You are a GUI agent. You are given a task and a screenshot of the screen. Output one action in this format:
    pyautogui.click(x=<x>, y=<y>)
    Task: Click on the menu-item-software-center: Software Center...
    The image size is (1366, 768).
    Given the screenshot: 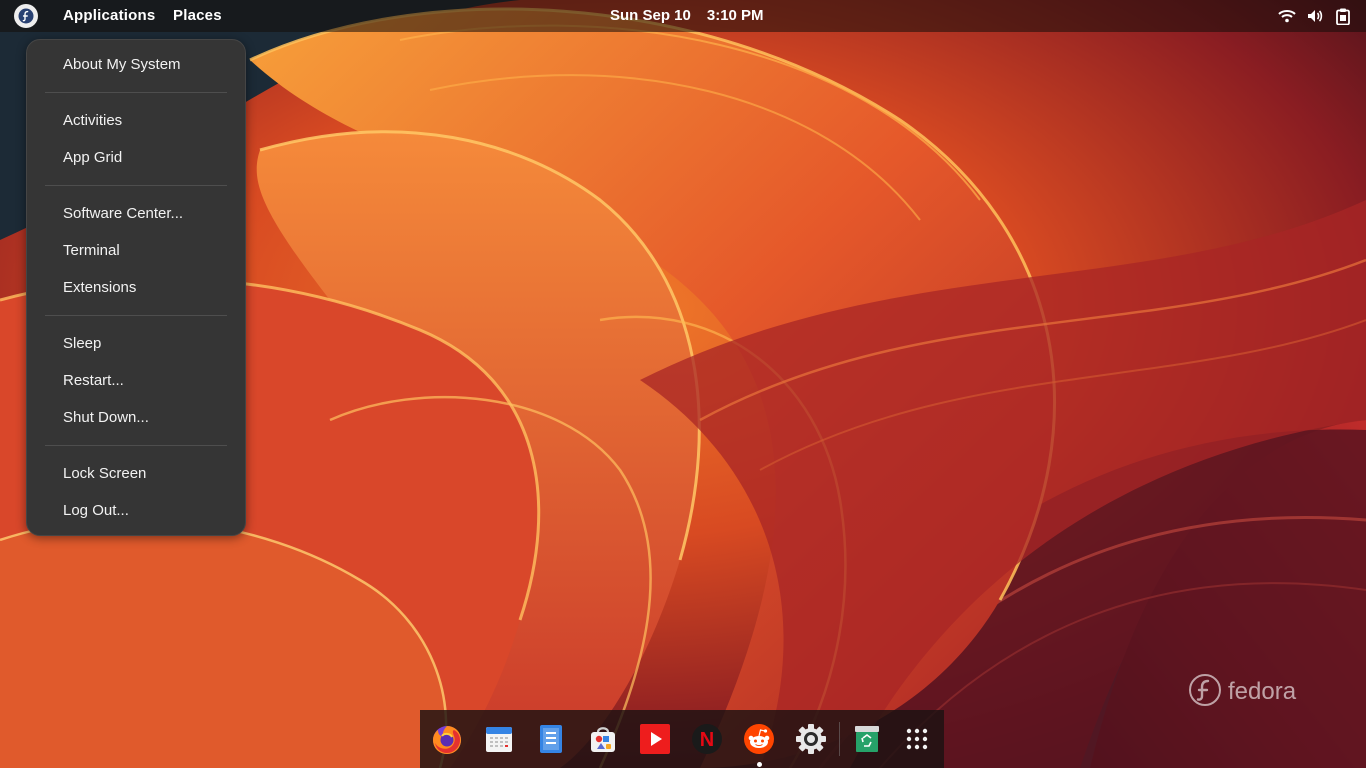 What is the action you would take?
    pyautogui.click(x=123, y=213)
    